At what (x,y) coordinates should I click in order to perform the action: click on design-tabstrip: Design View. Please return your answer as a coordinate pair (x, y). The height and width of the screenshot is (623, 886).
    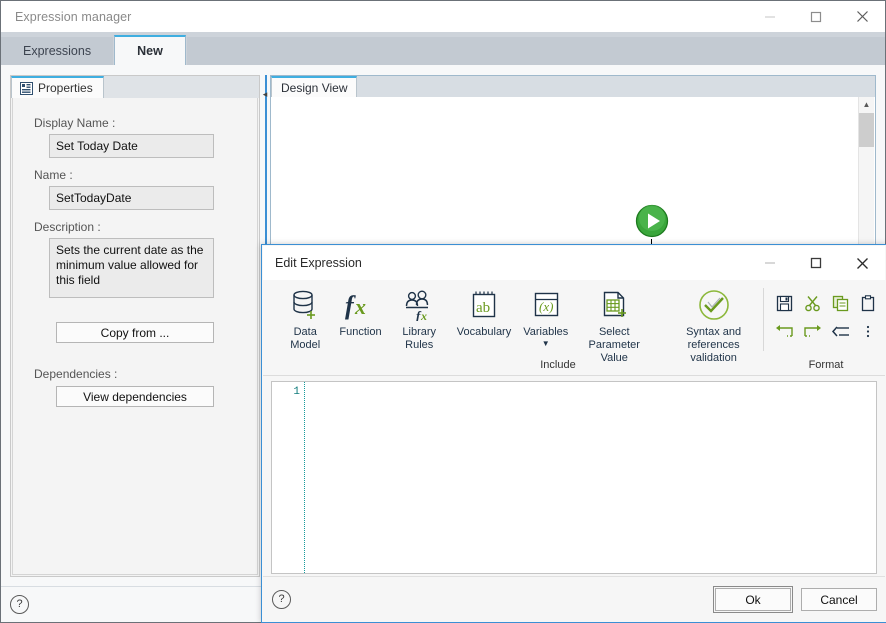
    Looking at the image, I should click on (573, 86).